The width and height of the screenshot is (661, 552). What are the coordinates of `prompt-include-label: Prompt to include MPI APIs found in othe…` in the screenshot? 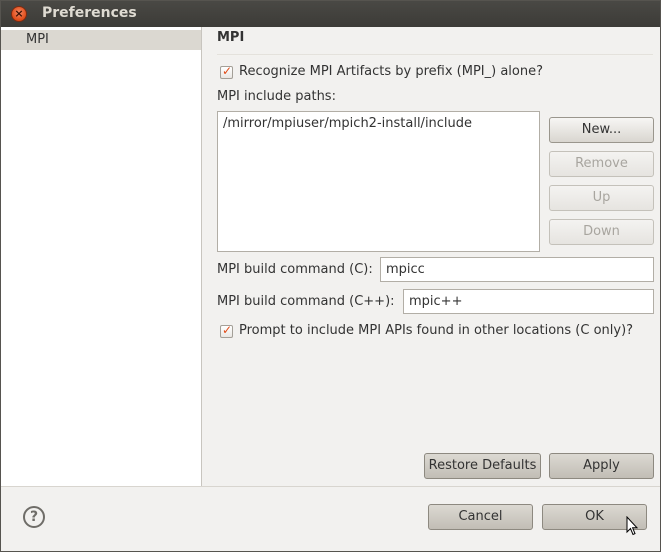 It's located at (436, 330).